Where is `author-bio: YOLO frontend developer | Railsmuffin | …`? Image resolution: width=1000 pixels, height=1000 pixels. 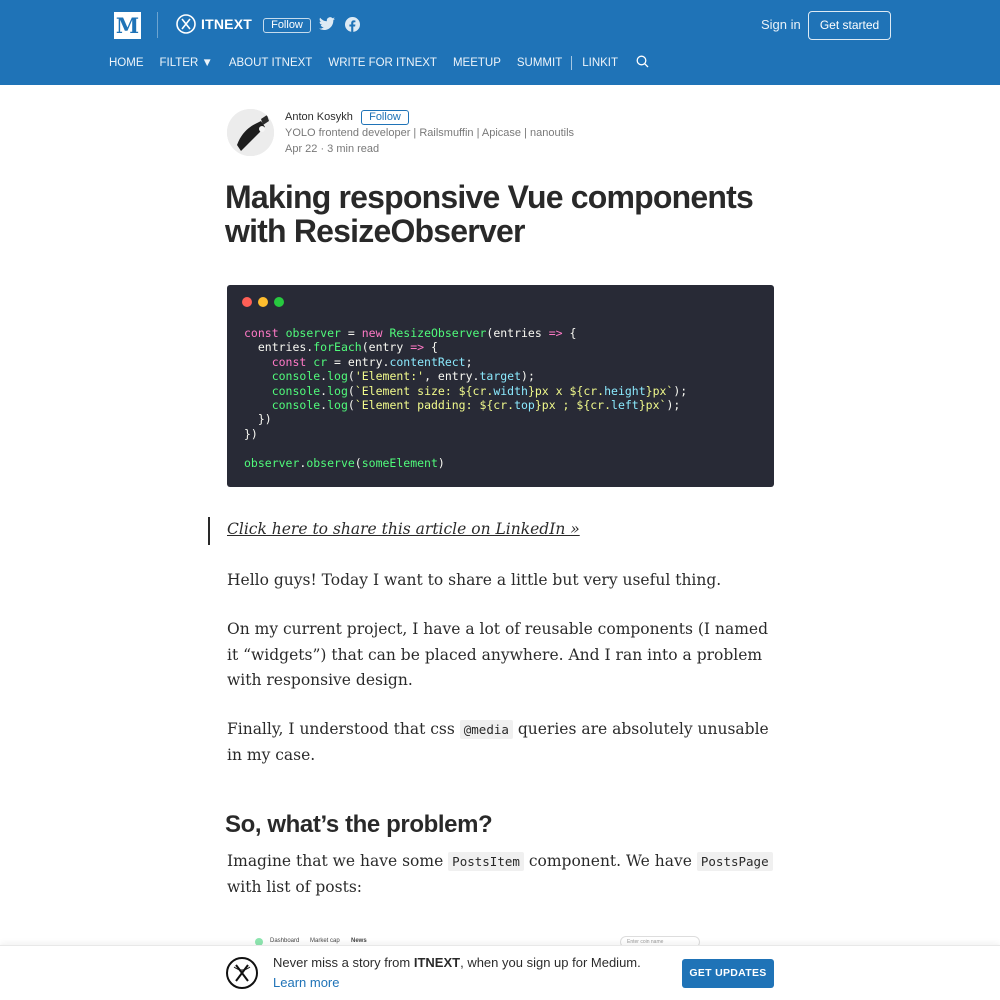
author-bio: YOLO frontend developer | Railsmuffin | … is located at coordinates (430, 133).